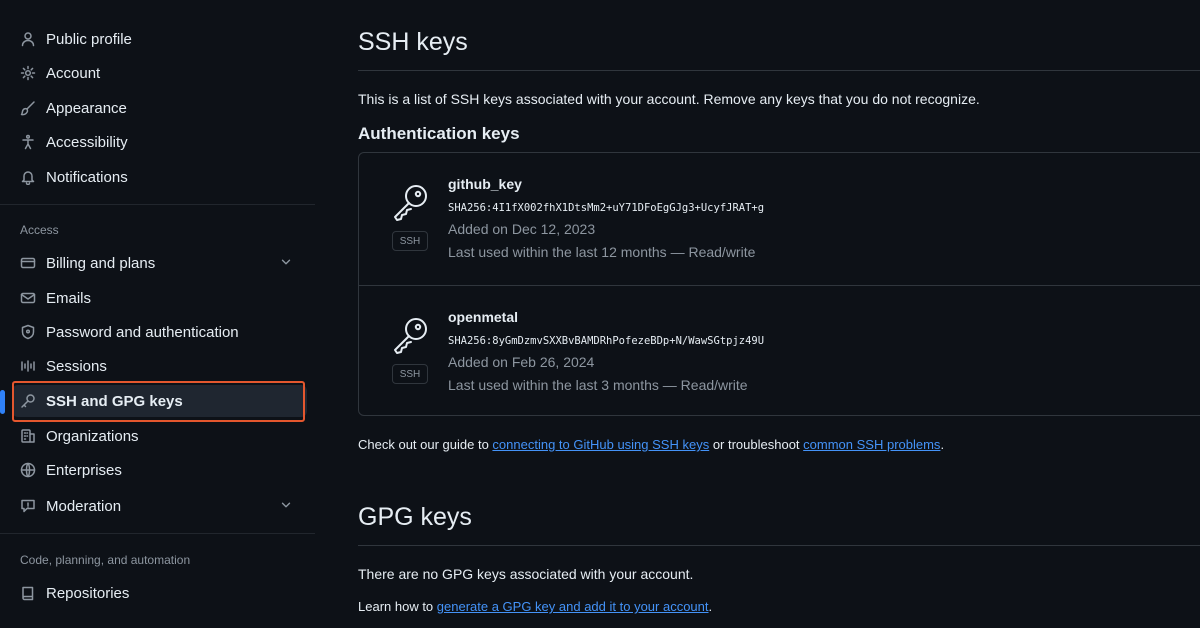  What do you see at coordinates (87, 142) in the screenshot?
I see `sidebar-item-label: Accessibility` at bounding box center [87, 142].